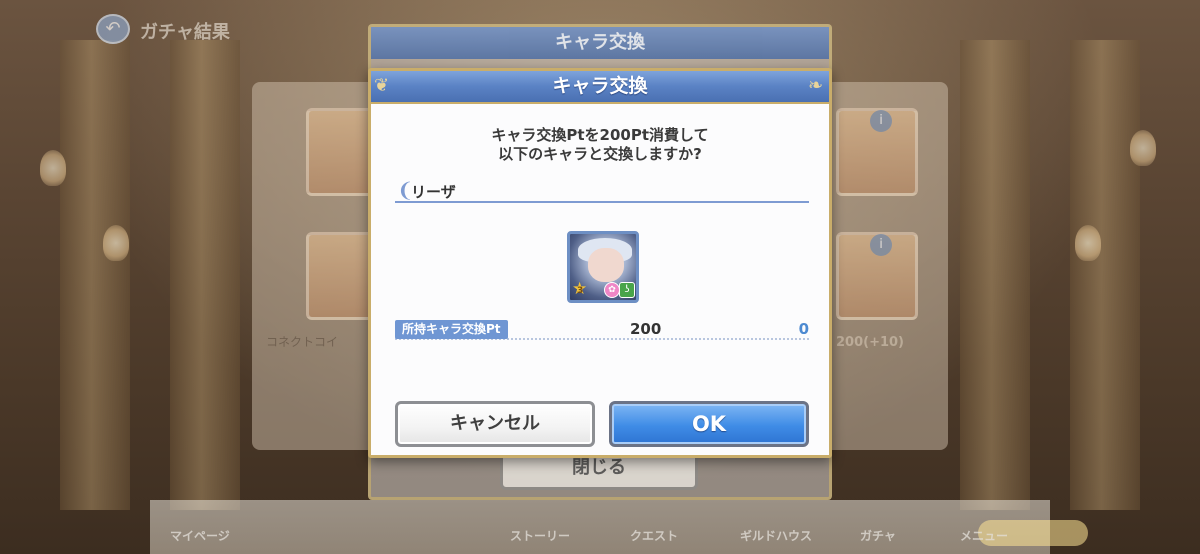 This screenshot has height=554, width=1200. What do you see at coordinates (602, 191) in the screenshot?
I see `character-name-row: ❨ リーザ` at bounding box center [602, 191].